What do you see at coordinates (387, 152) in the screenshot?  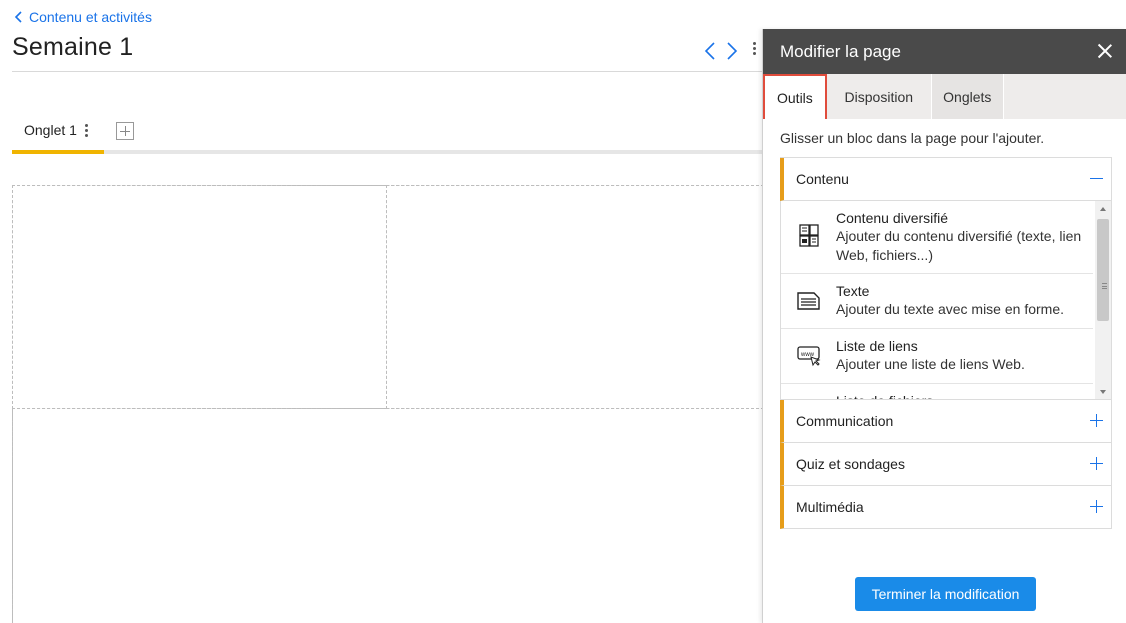 I see `tab-rail` at bounding box center [387, 152].